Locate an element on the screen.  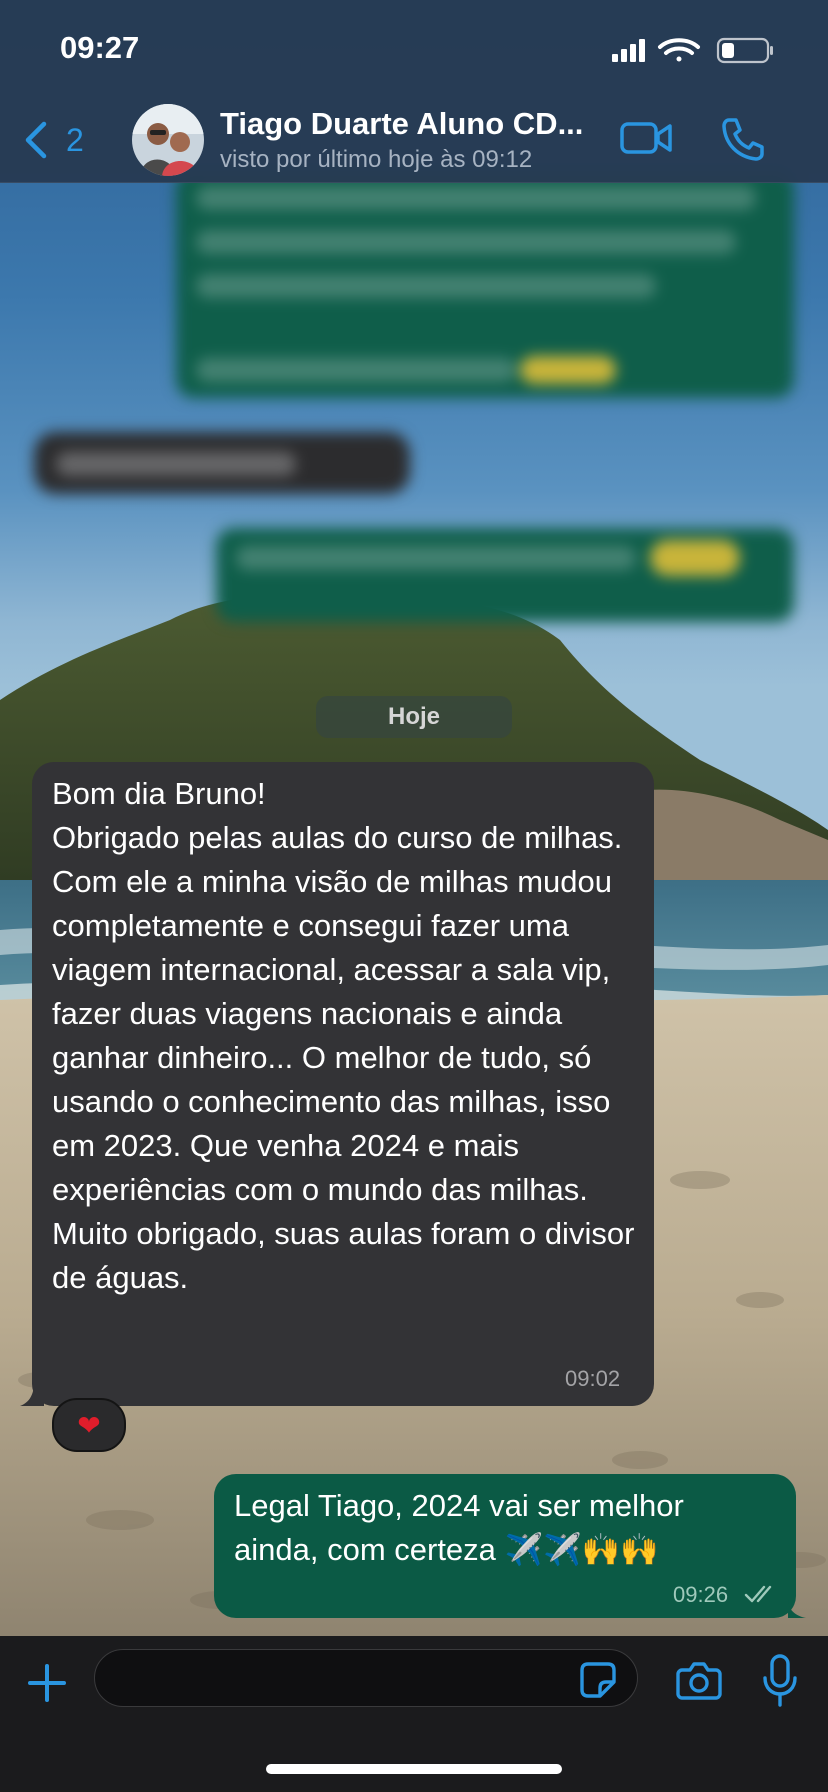
voice-call-button is located at coordinates (743, 139).